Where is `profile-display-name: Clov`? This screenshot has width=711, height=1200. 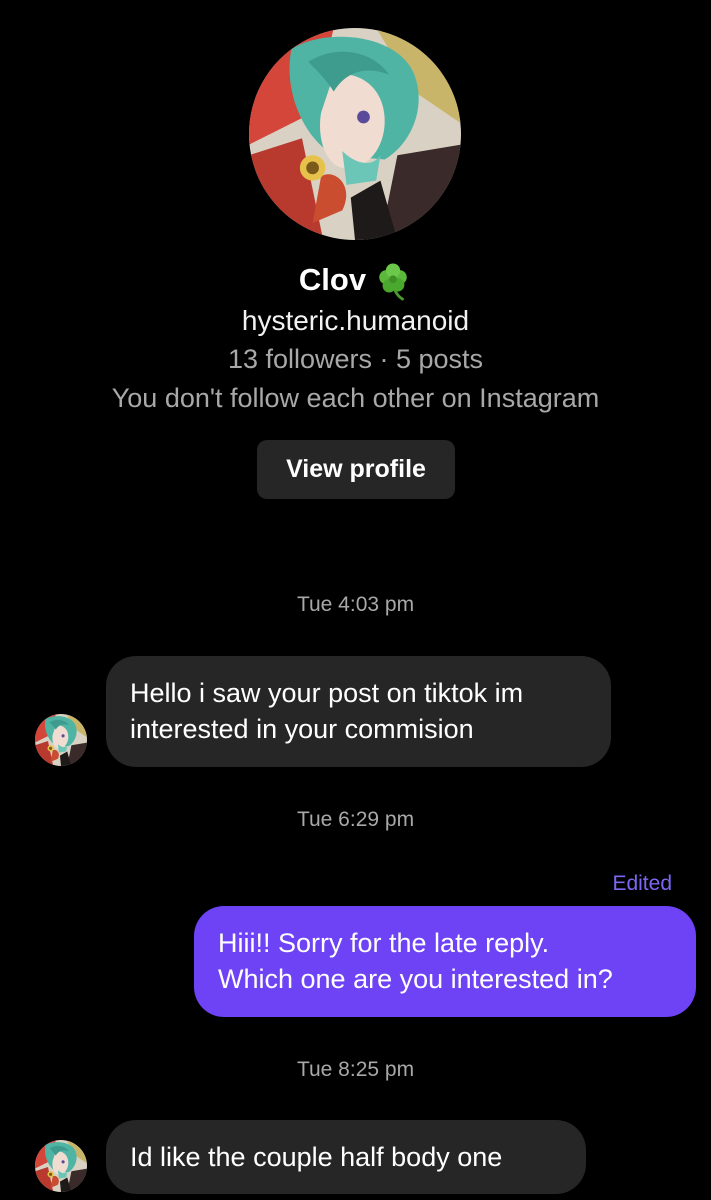 profile-display-name: Clov is located at coordinates (332, 279).